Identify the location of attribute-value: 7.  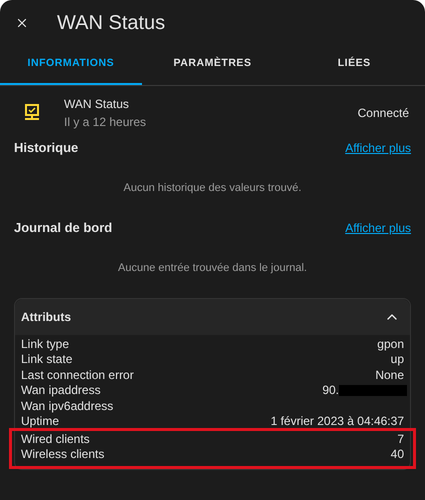
(400, 439).